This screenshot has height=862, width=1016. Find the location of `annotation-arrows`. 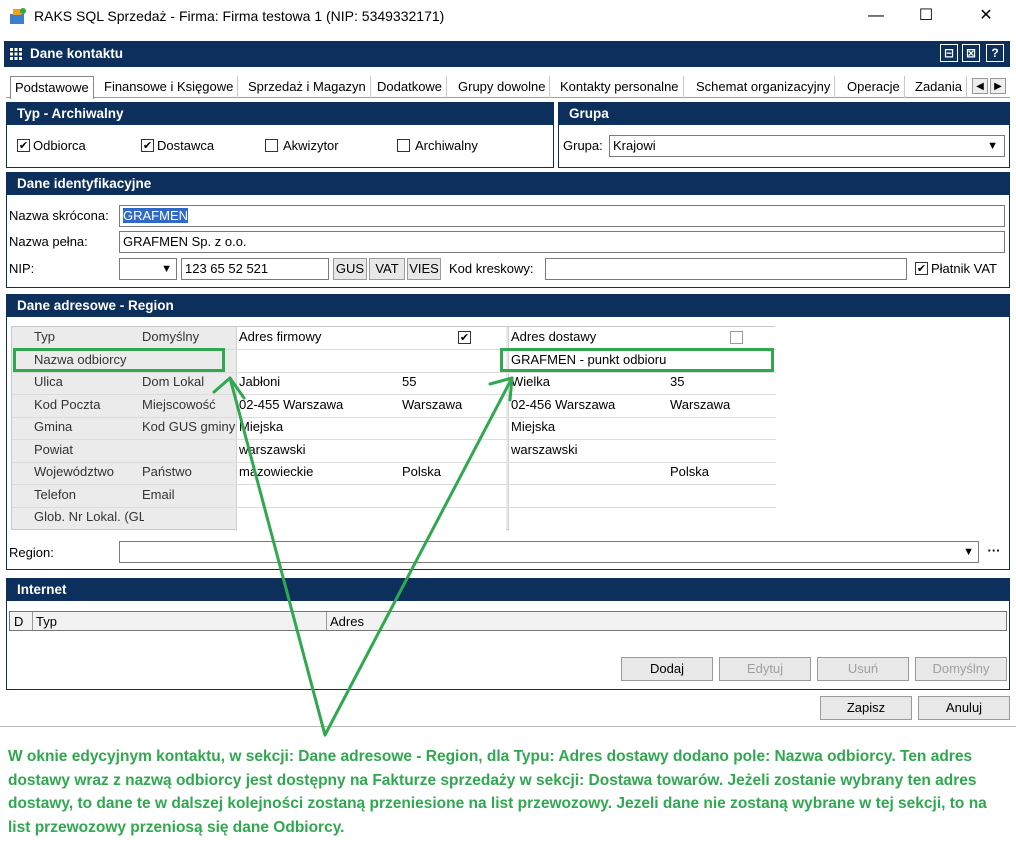

annotation-arrows is located at coordinates (363, 556).